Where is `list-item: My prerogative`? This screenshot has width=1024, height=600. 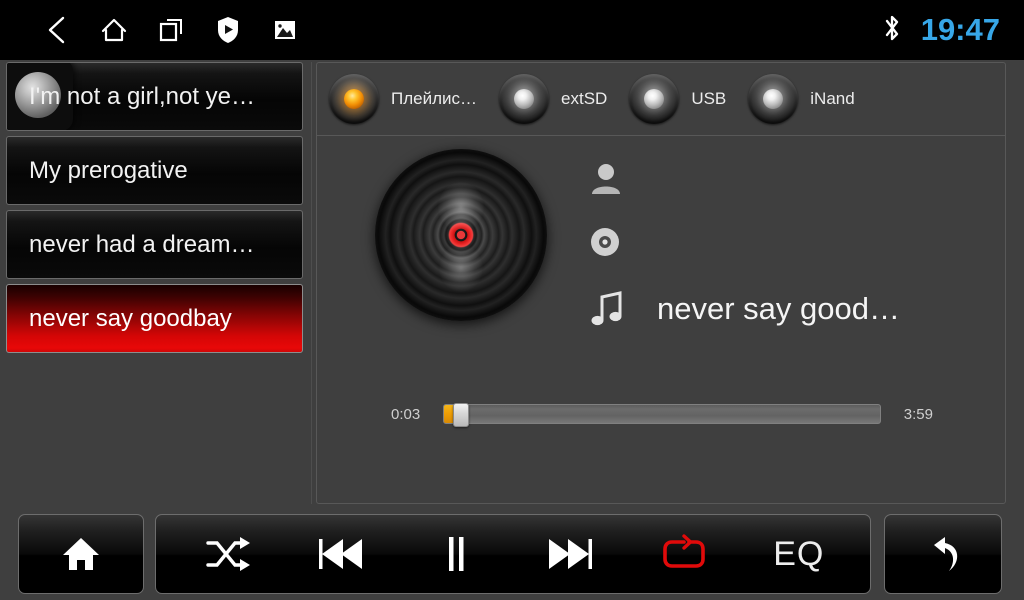 list-item: My prerogative is located at coordinates (154, 170).